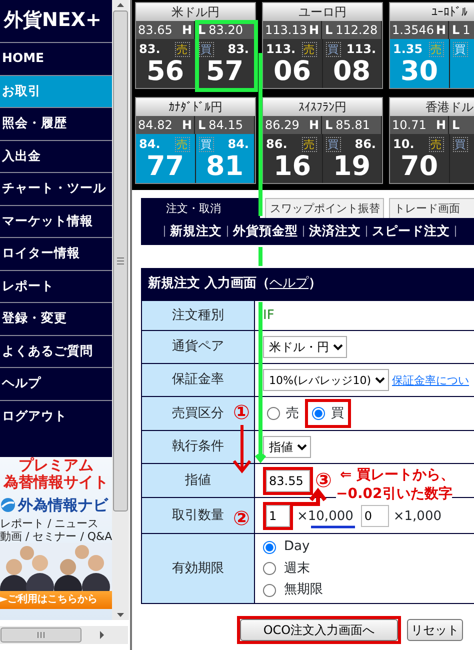 Image resolution: width=474 pixels, height=650 pixels. What do you see at coordinates (56, 21) in the screenshot?
I see `site-logo: 外貨NEX+` at bounding box center [56, 21].